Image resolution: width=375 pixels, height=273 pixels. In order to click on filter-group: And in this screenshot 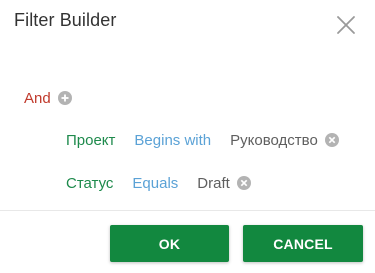, I will do `click(48, 98)`.